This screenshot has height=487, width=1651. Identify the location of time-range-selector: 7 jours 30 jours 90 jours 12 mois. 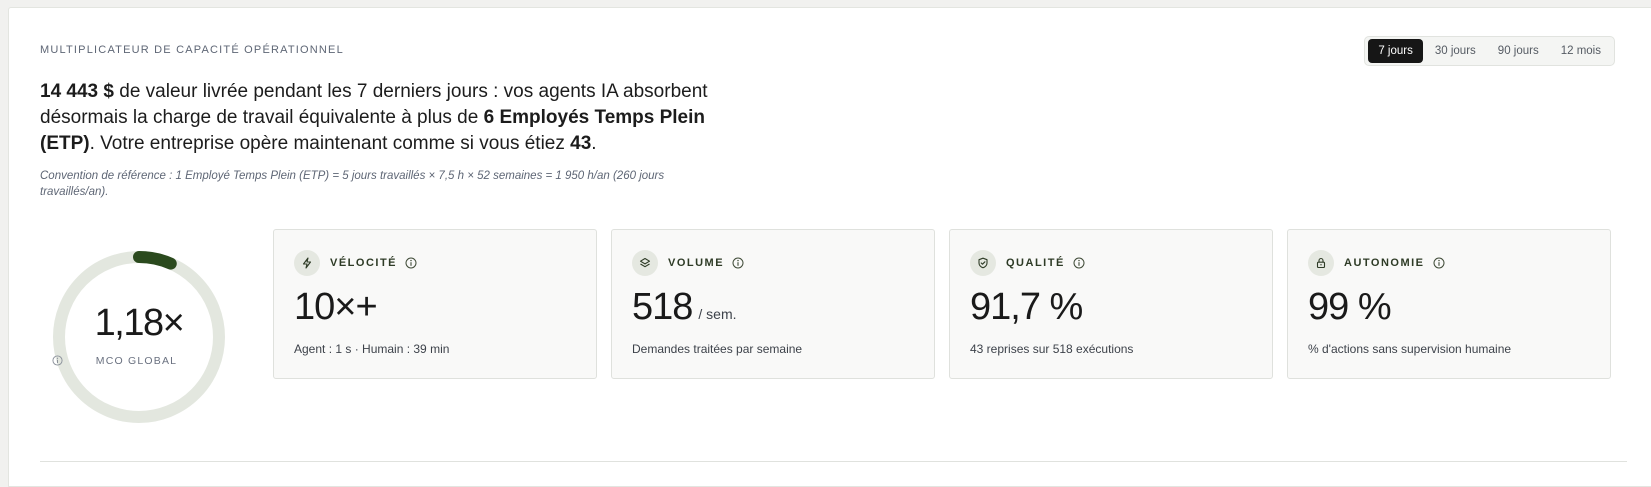
(1489, 51).